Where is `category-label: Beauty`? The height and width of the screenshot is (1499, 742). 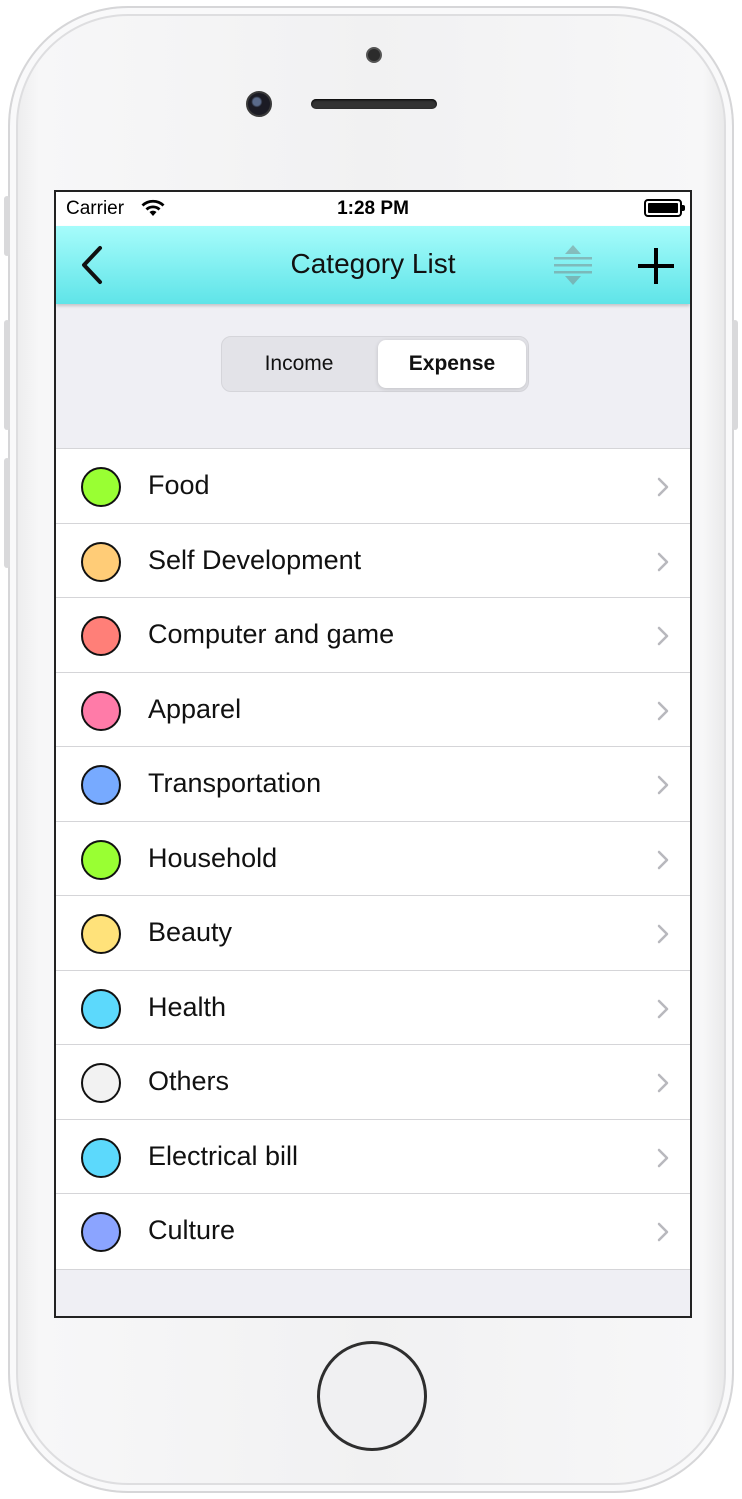
category-label: Beauty is located at coordinates (190, 932).